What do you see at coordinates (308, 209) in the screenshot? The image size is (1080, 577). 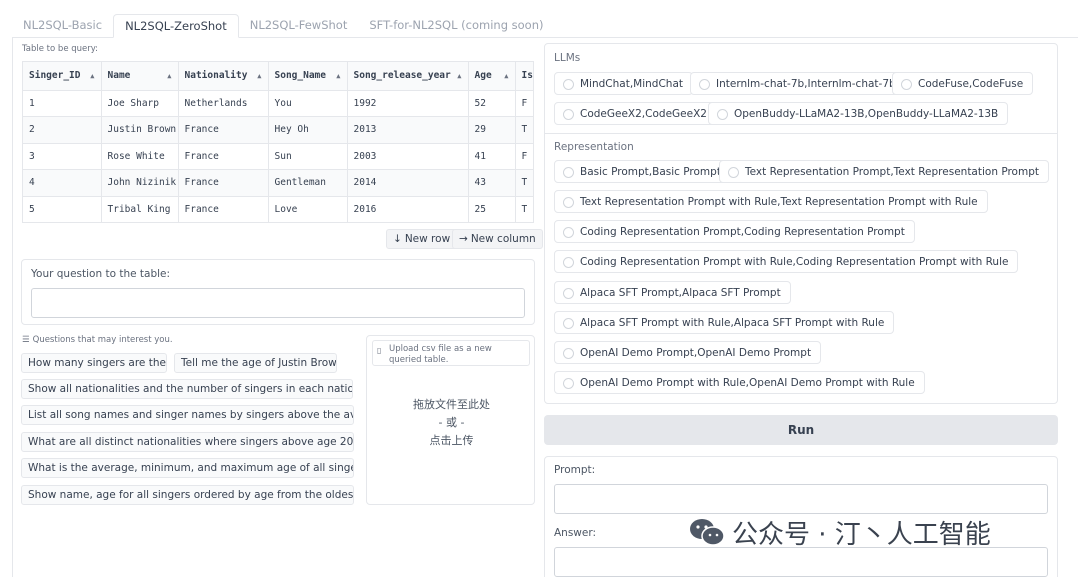 I see `table-cell: Love` at bounding box center [308, 209].